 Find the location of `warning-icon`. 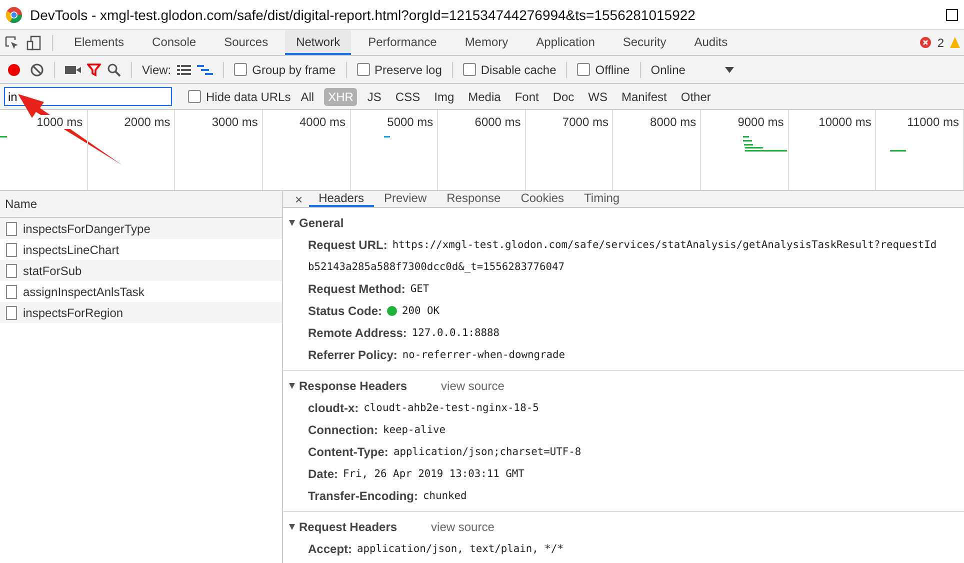

warning-icon is located at coordinates (955, 42).